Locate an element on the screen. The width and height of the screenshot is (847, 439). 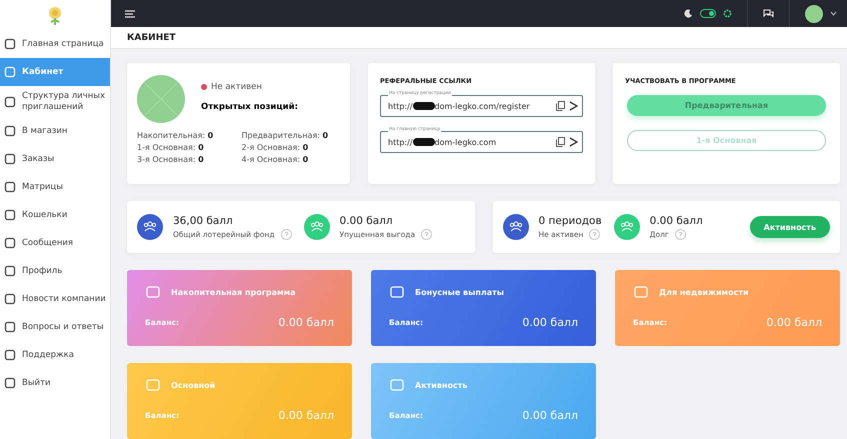
menu-icon is located at coordinates (130, 14).